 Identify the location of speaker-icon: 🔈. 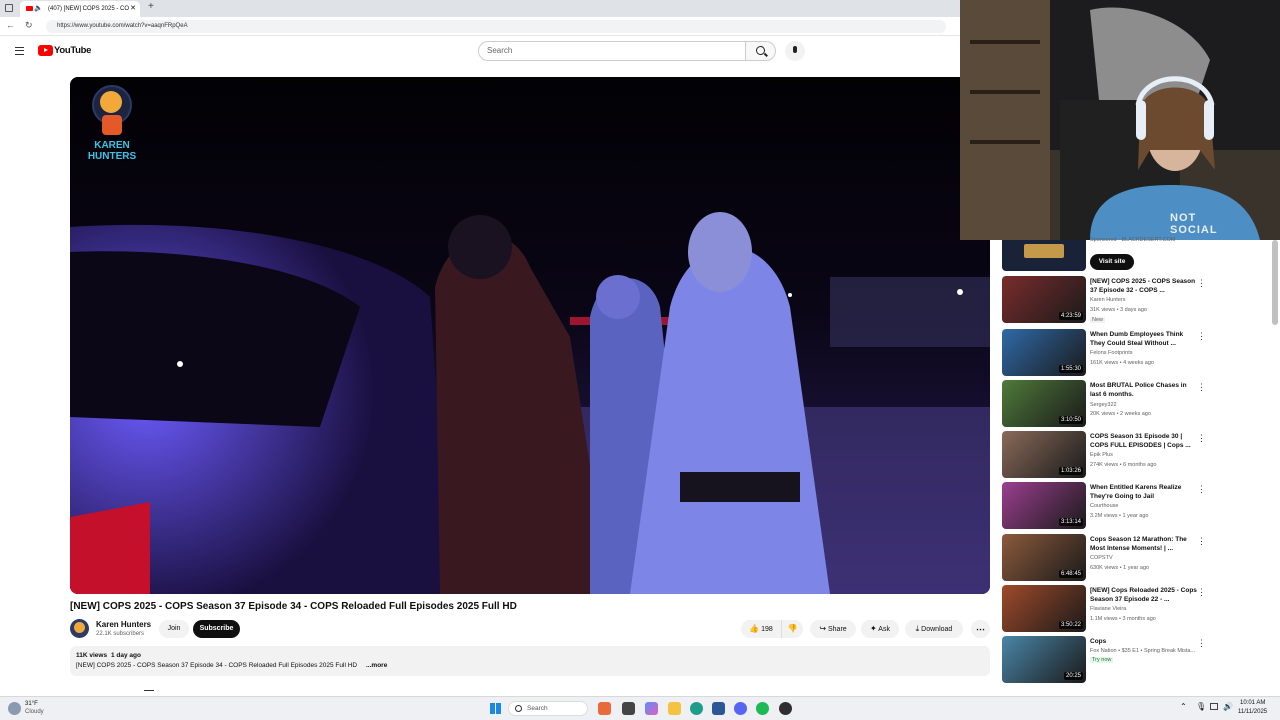
(38, 9).